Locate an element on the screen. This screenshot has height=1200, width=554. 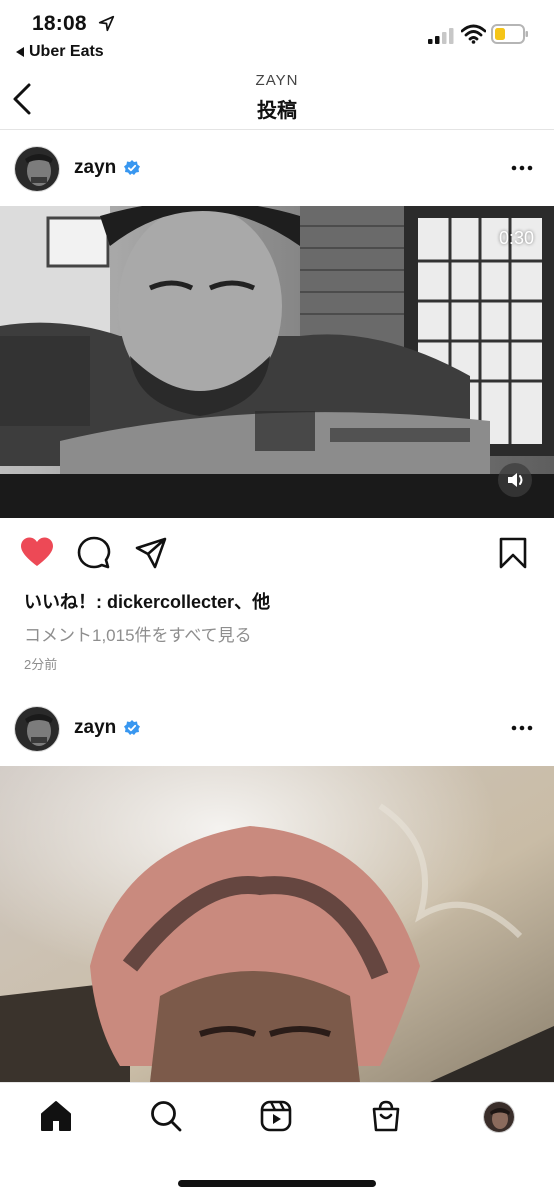
likes-text: いいね！: dickercollecter、他 is located at coordinates (147, 601).